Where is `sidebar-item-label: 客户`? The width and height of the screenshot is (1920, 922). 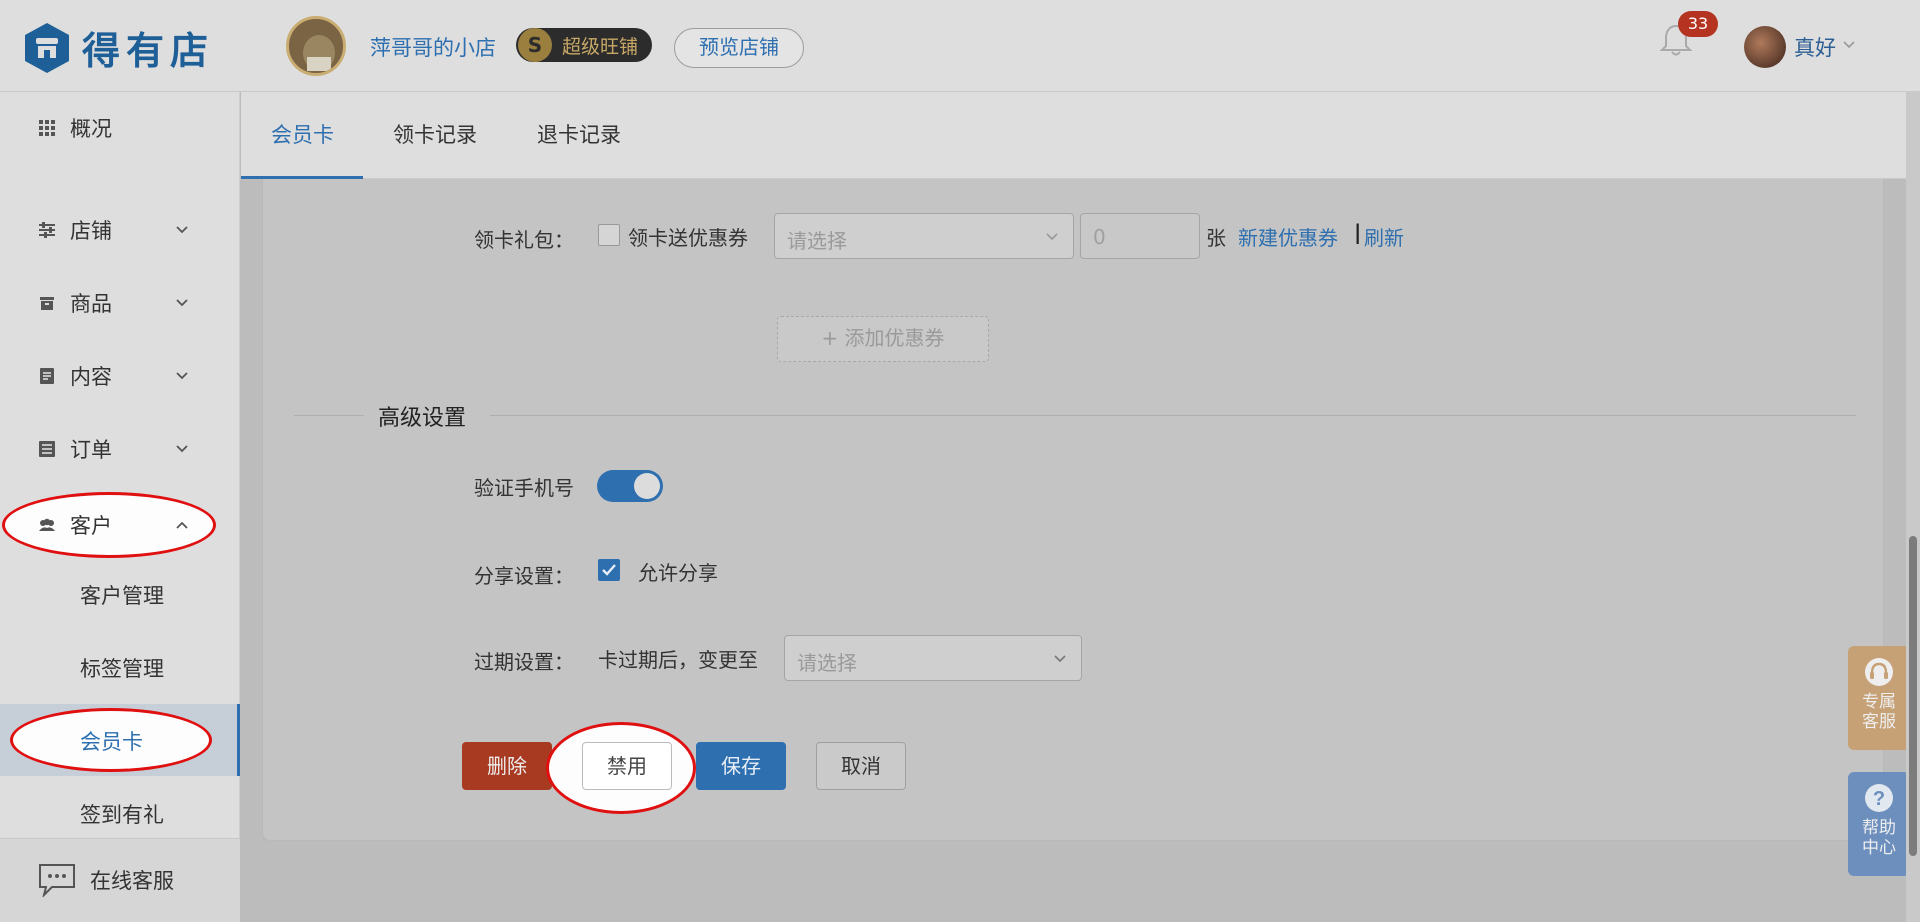 sidebar-item-label: 客户 is located at coordinates (91, 526).